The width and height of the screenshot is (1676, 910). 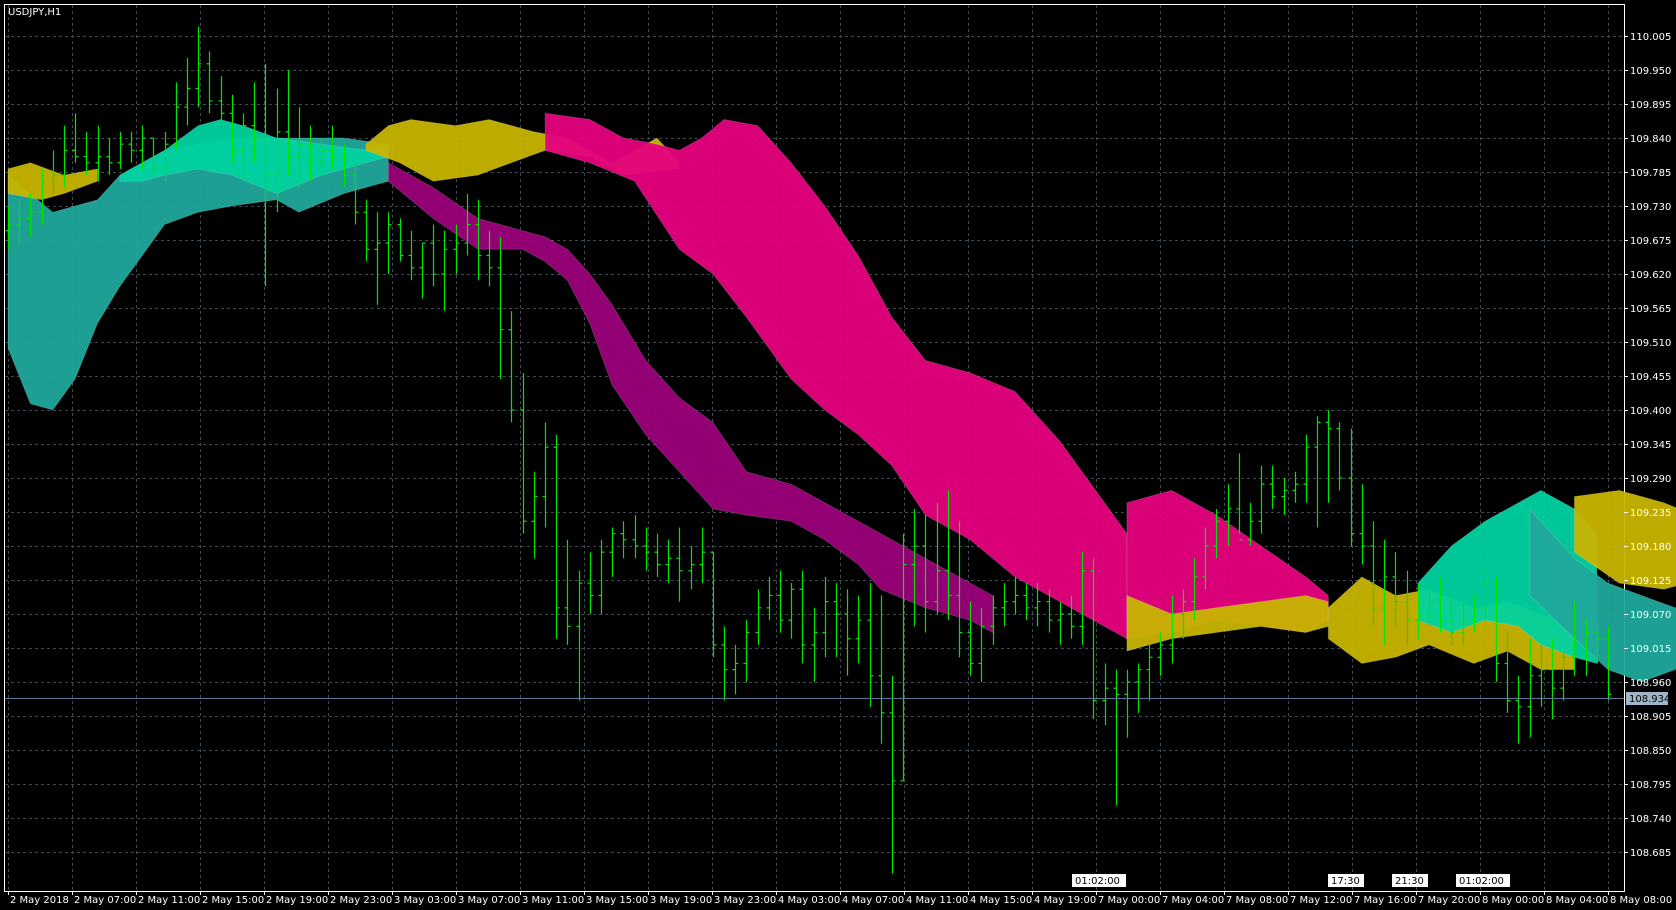 What do you see at coordinates (1650, 717) in the screenshot?
I see `y-tick-label: 108.905` at bounding box center [1650, 717].